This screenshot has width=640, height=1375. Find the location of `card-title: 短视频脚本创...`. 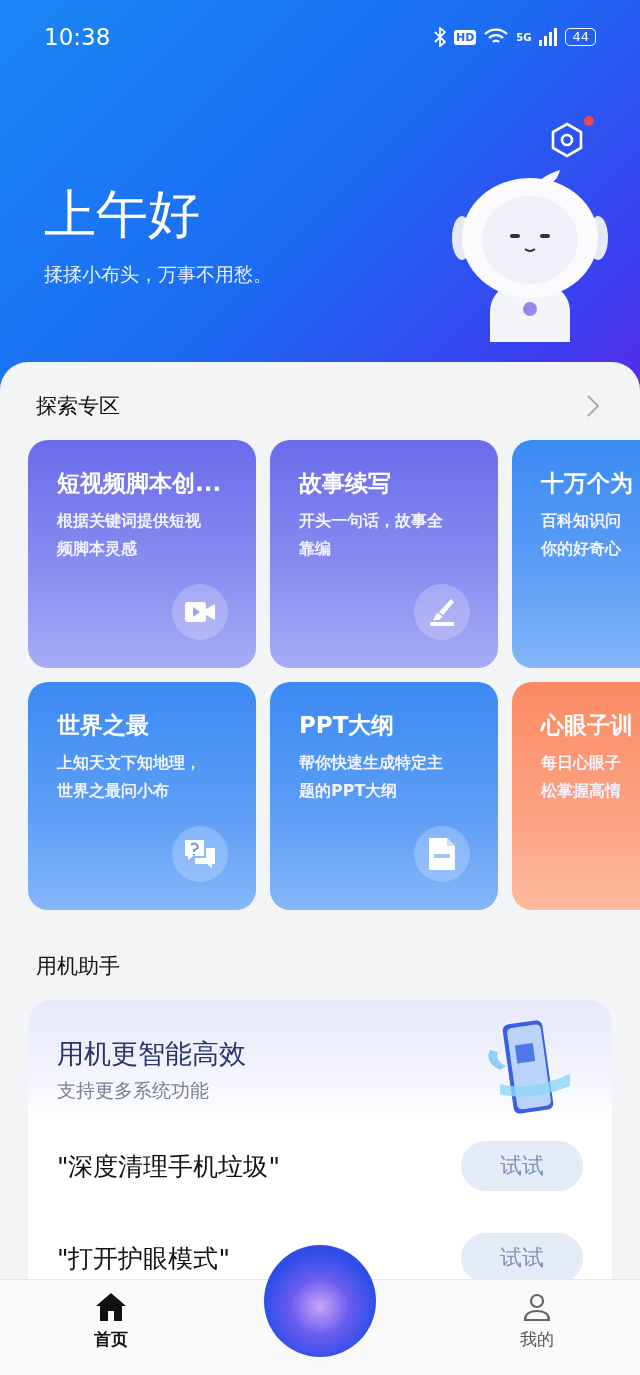

card-title: 短视频脚本创... is located at coordinates (140, 483).